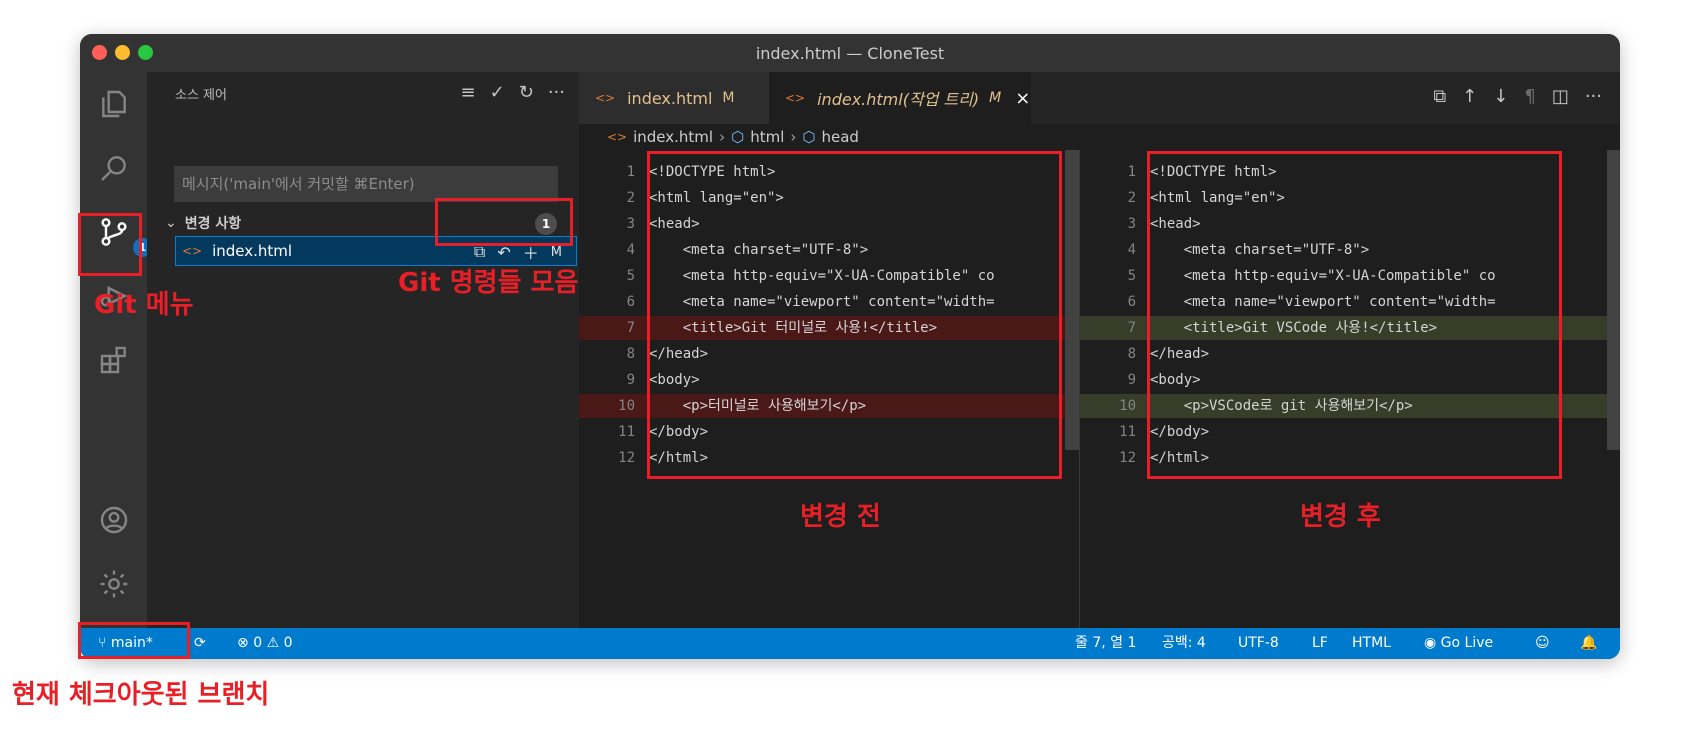 This screenshot has height=745, width=1686. What do you see at coordinates (497, 92) in the screenshot?
I see `commit-check-icon: ✓` at bounding box center [497, 92].